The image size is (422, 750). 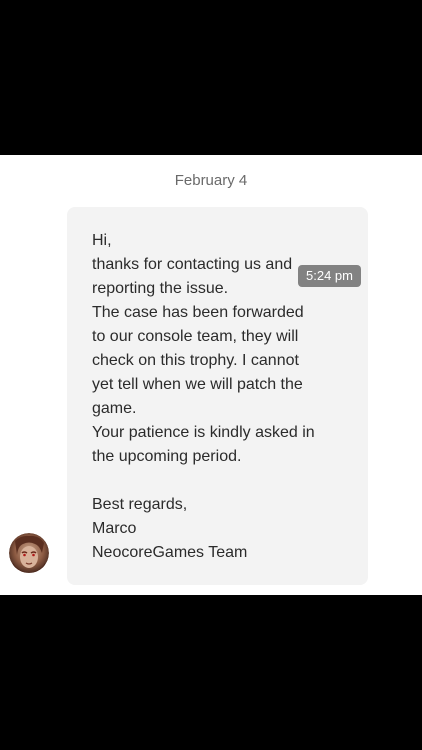 I want to click on message-line, so click(x=227, y=481).